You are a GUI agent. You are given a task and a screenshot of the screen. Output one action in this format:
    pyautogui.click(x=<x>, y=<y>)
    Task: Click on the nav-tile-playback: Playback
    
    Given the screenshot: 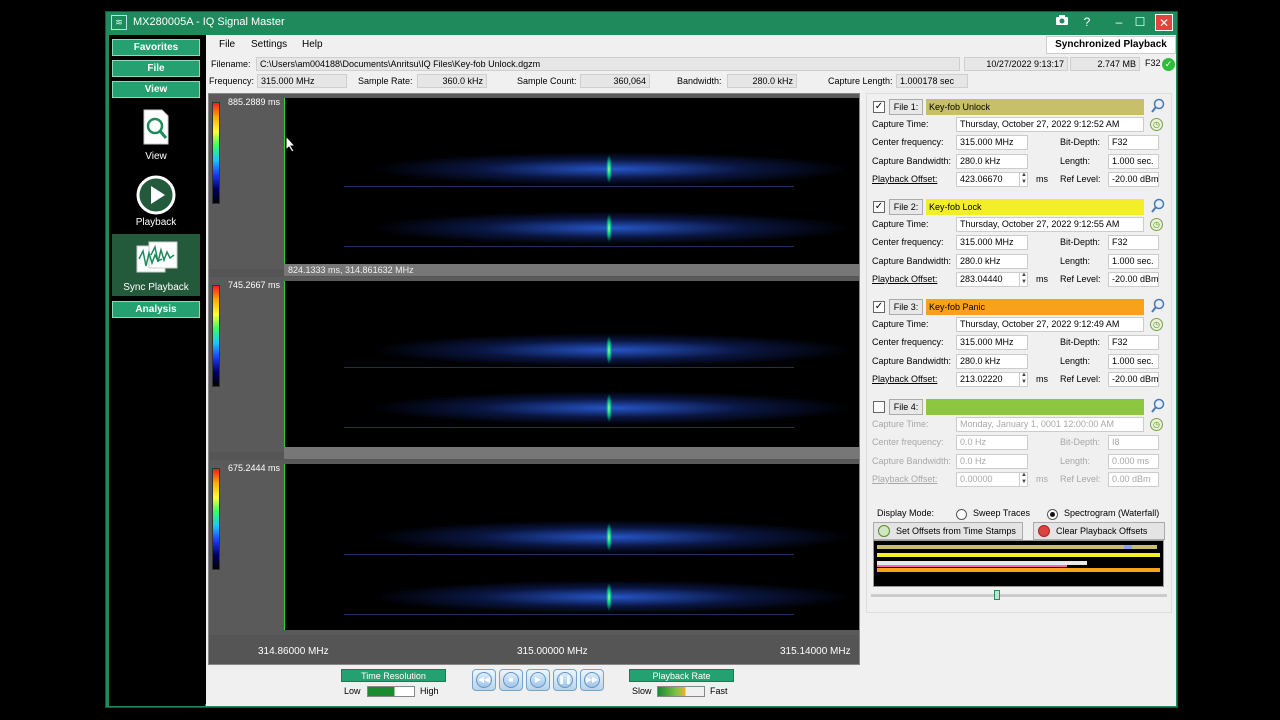 What is the action you would take?
    pyautogui.click(x=156, y=200)
    